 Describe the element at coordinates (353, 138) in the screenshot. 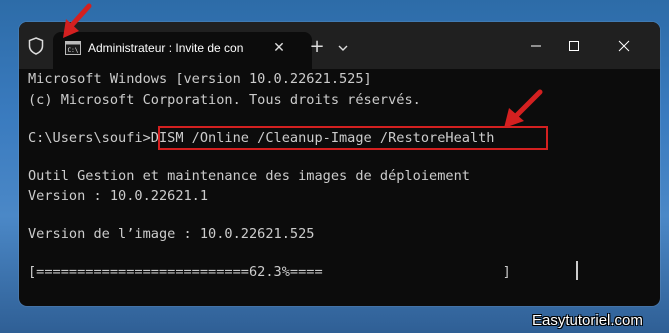

I see `command-highlight-box` at that location.